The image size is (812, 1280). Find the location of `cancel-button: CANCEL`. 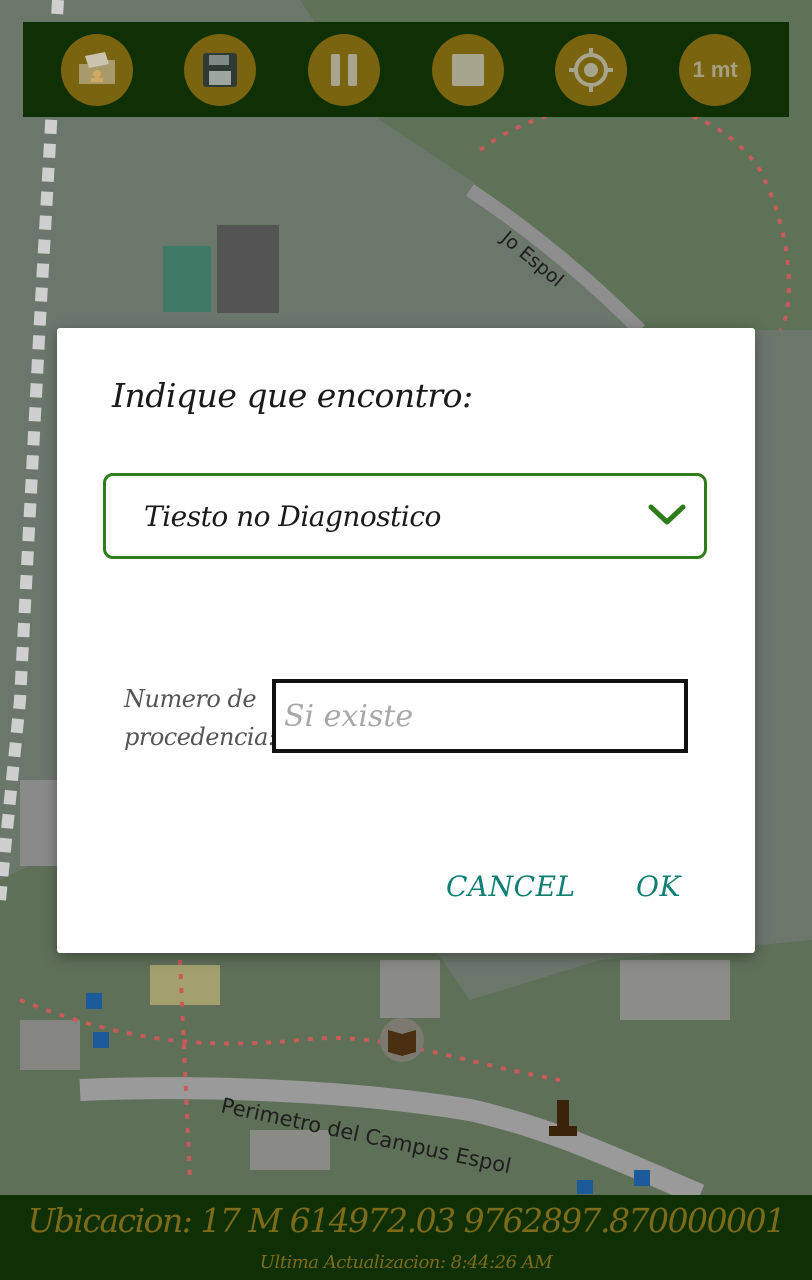

cancel-button: CANCEL is located at coordinates (511, 886).